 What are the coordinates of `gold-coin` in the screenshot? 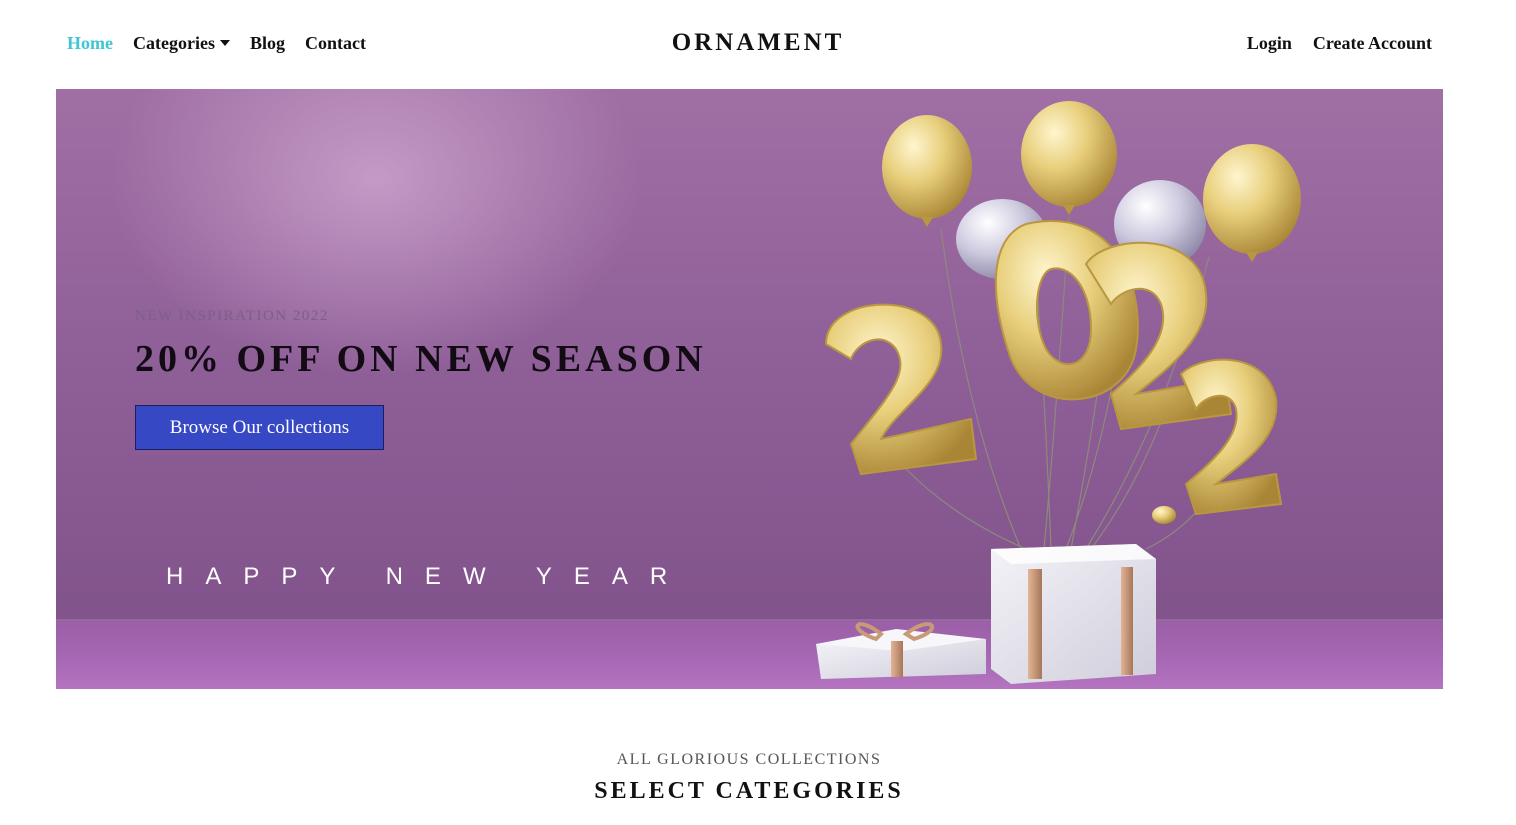 It's located at (1164, 515).